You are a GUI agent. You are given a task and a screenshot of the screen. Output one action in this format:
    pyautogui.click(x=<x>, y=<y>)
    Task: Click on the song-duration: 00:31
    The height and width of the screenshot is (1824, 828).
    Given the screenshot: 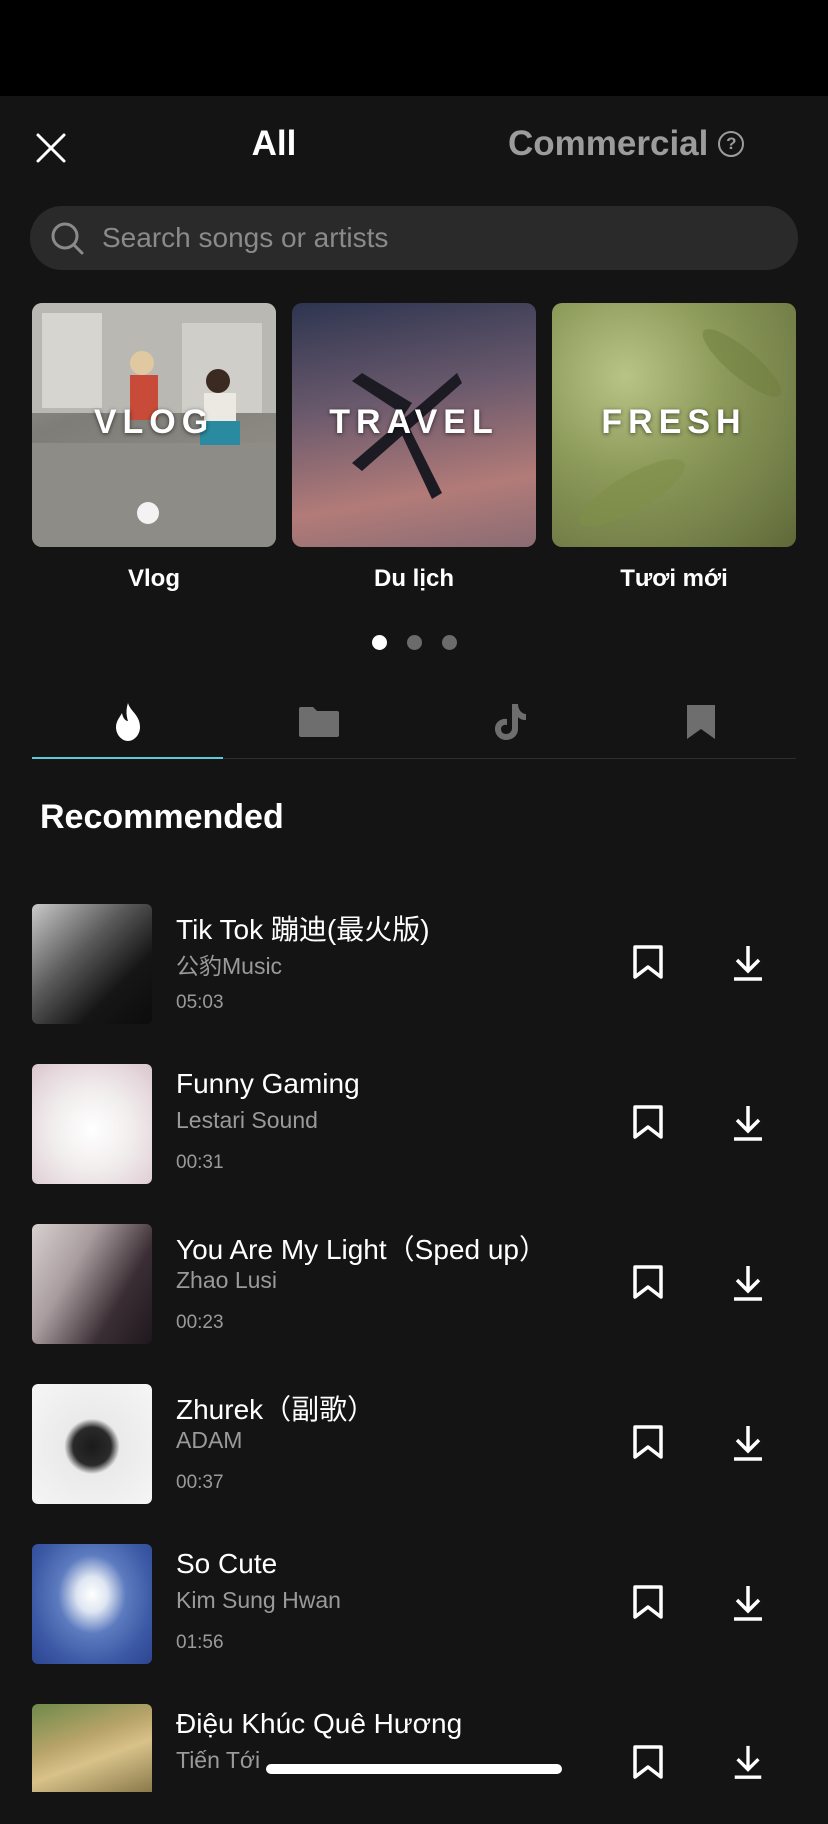 What is the action you would take?
    pyautogui.click(x=200, y=1162)
    